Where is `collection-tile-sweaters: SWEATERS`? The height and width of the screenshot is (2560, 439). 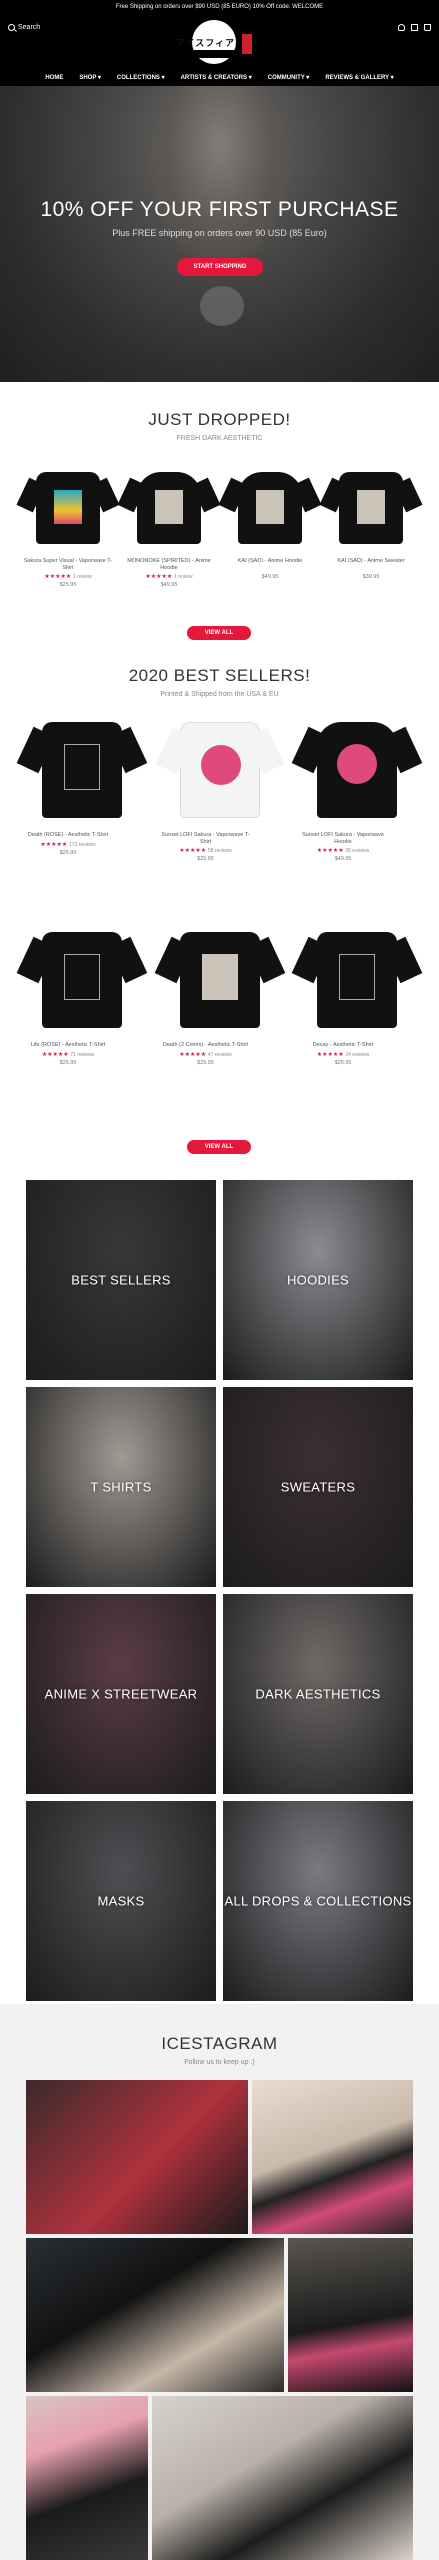 collection-tile-sweaters: SWEATERS is located at coordinates (318, 1487).